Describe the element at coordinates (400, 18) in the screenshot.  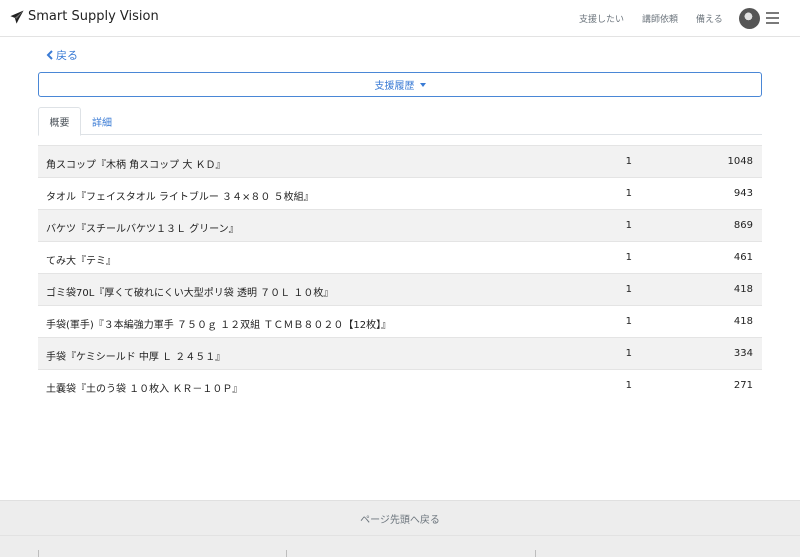
I see `navbar: Smart Supply Vision 支援したい 講師依頼 備える` at that location.